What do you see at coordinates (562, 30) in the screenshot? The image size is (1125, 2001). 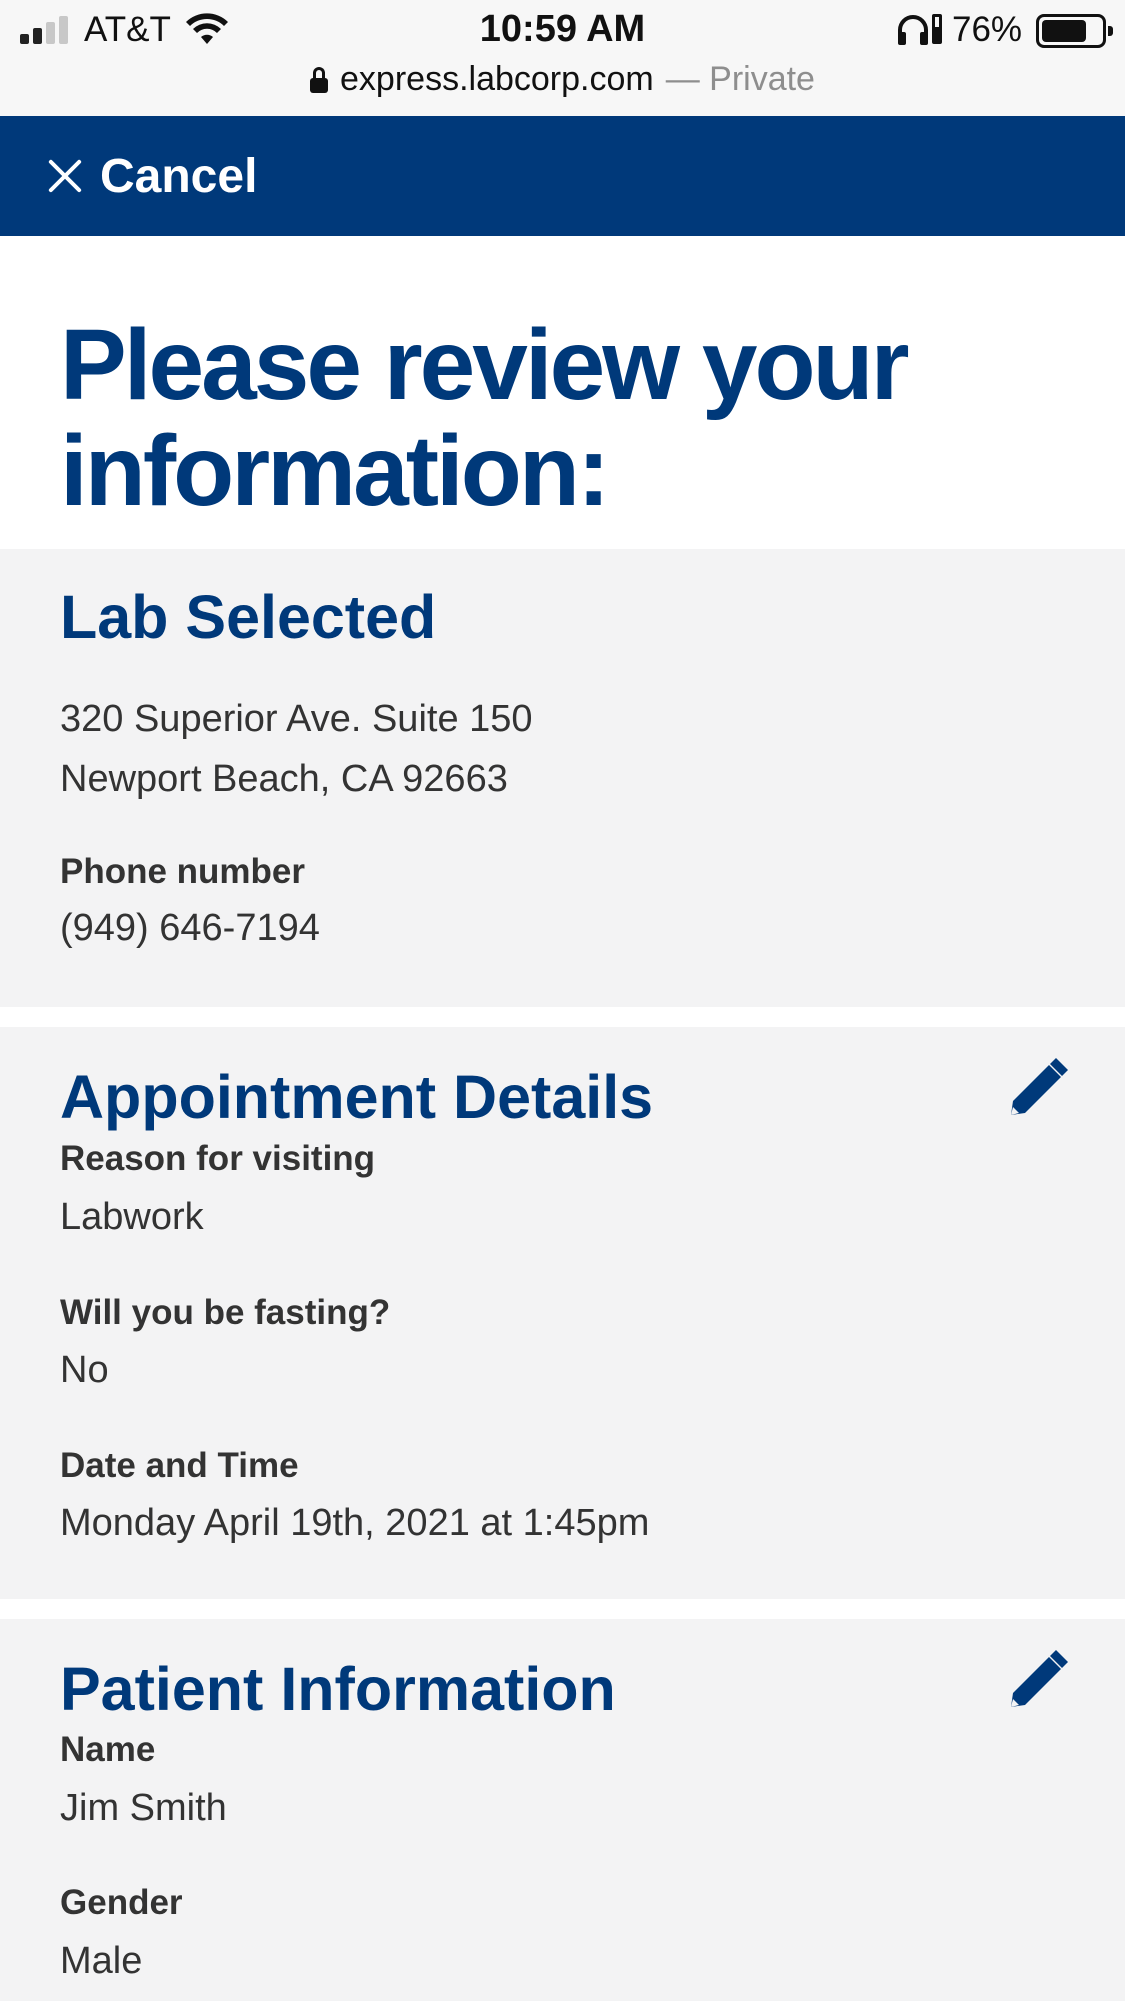 I see `status-bar: AT&T 10:59 AM 76%` at bounding box center [562, 30].